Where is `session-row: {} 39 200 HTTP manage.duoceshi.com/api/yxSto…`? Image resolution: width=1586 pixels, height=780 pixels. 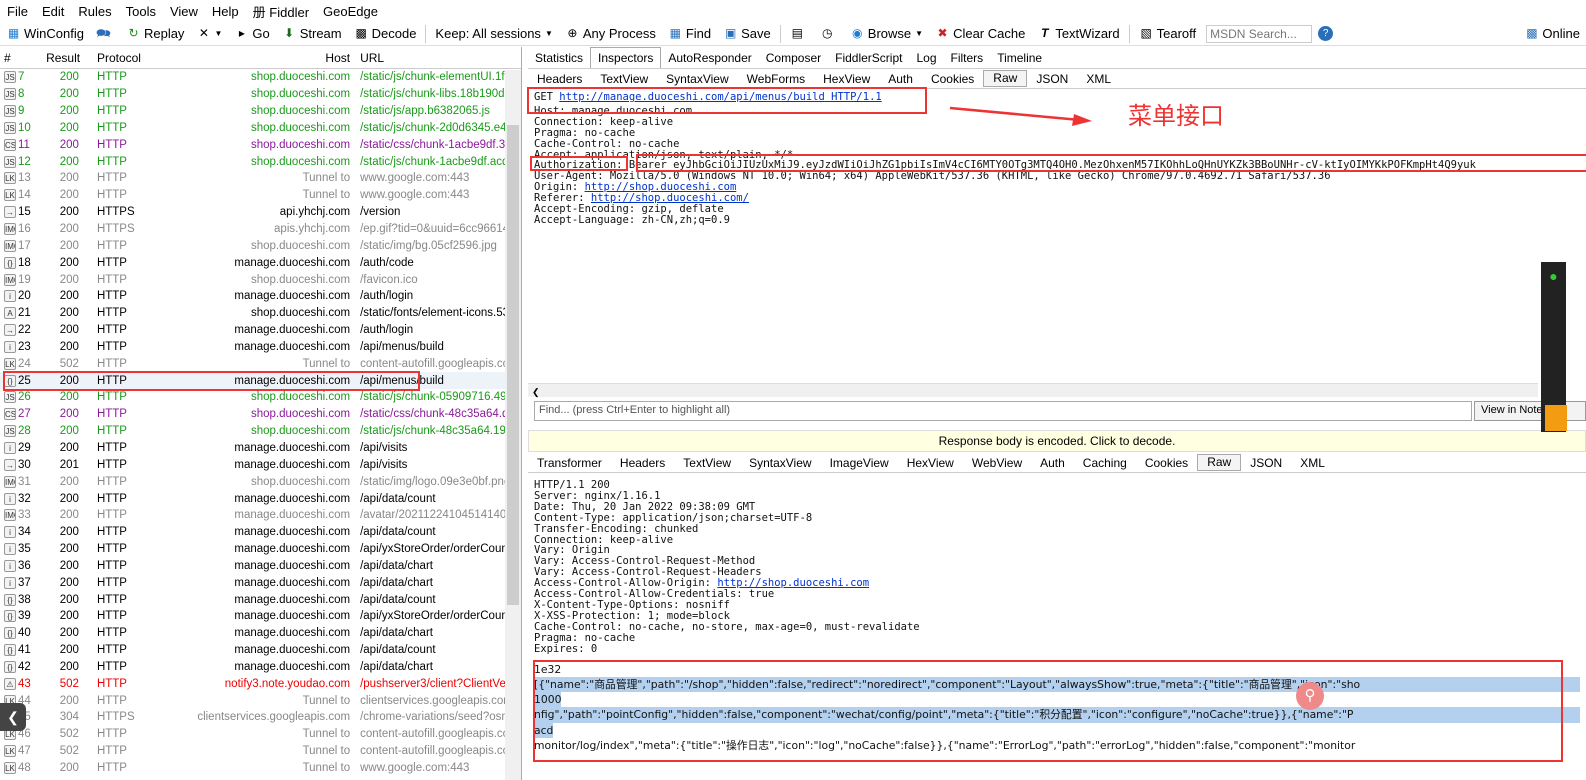 session-row: {} 39 200 HTTP manage.duoceshi.com/api/yxSto… is located at coordinates (260, 616).